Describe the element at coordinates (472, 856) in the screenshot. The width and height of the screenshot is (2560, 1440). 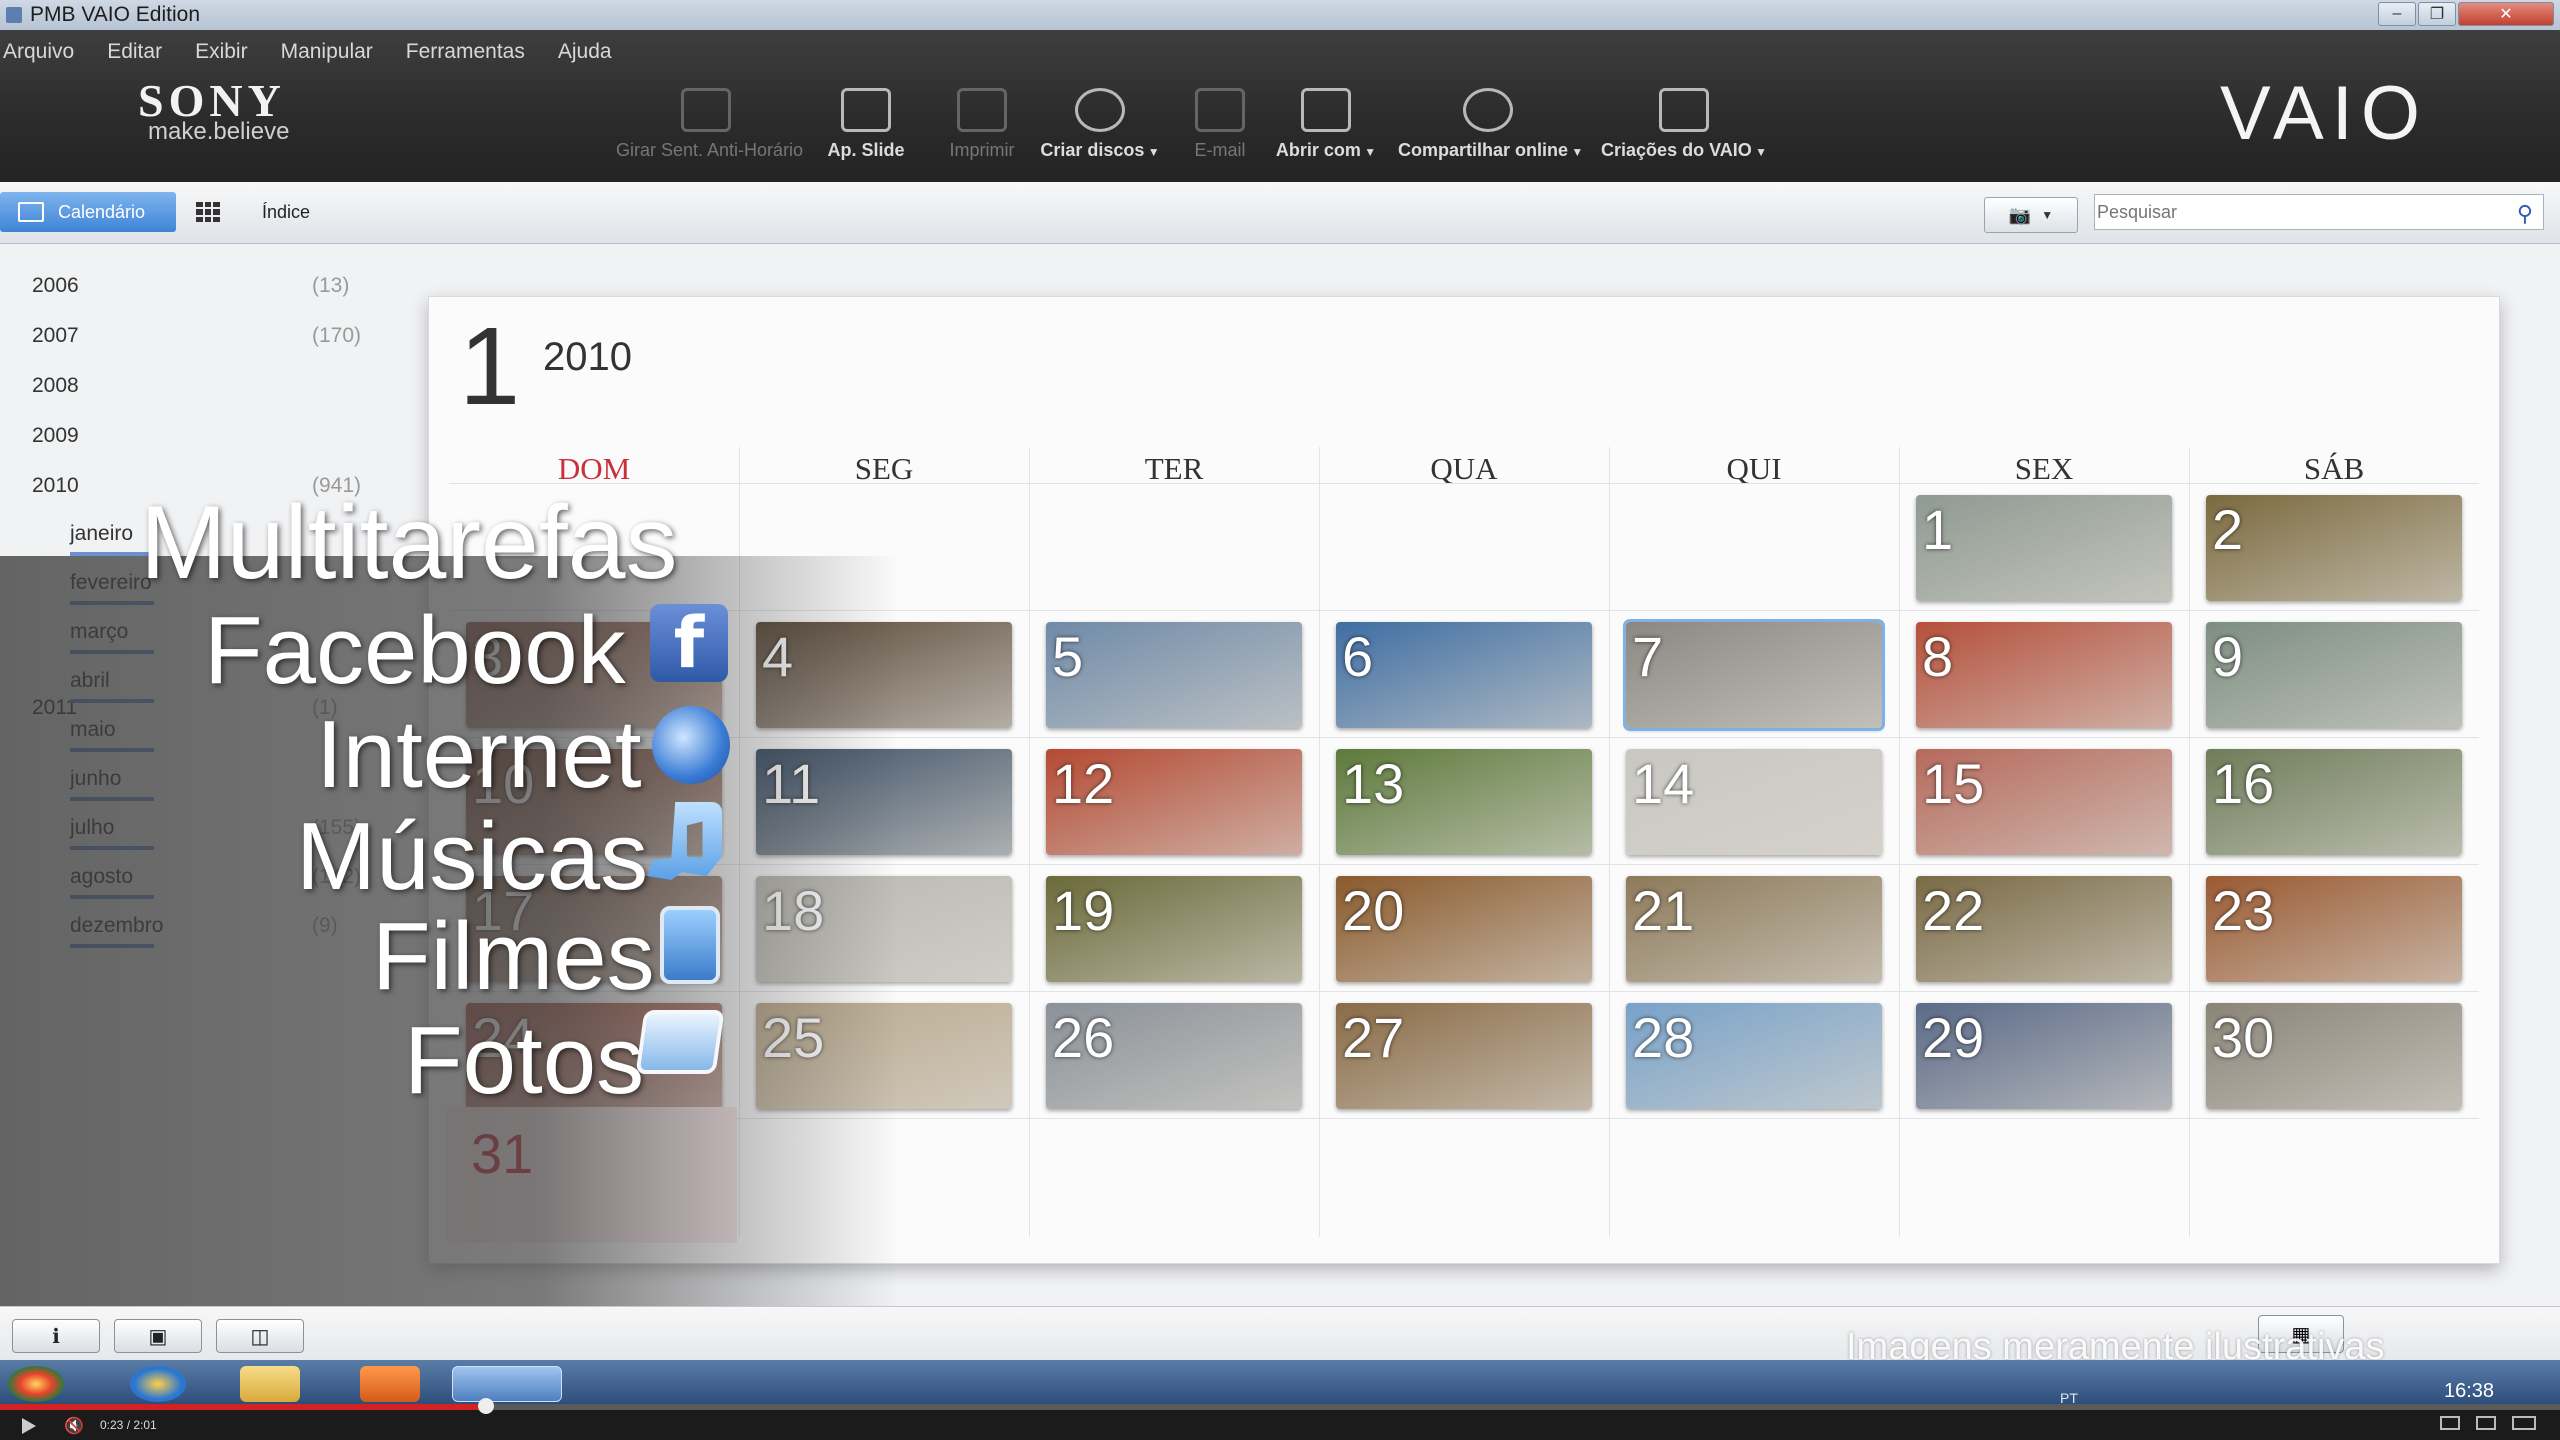
I see `overlay-item-music: Músicas` at that location.